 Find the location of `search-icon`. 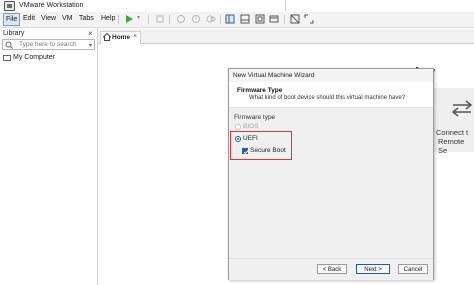

search-icon is located at coordinates (9, 45).